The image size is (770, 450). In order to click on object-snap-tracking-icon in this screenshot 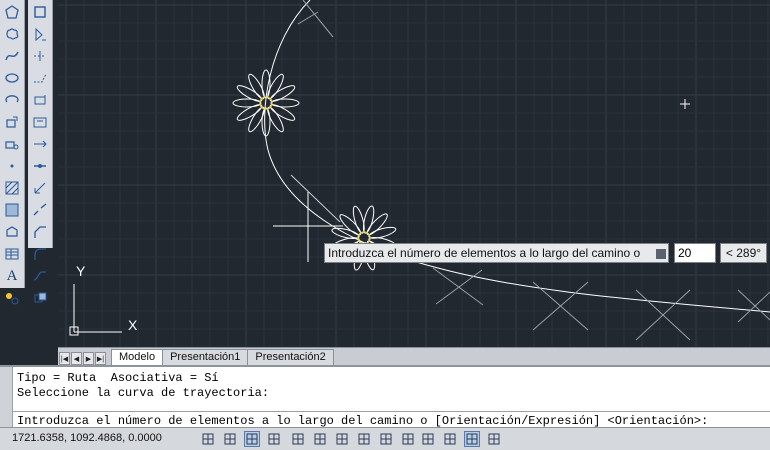, I will do `click(364, 439)`.